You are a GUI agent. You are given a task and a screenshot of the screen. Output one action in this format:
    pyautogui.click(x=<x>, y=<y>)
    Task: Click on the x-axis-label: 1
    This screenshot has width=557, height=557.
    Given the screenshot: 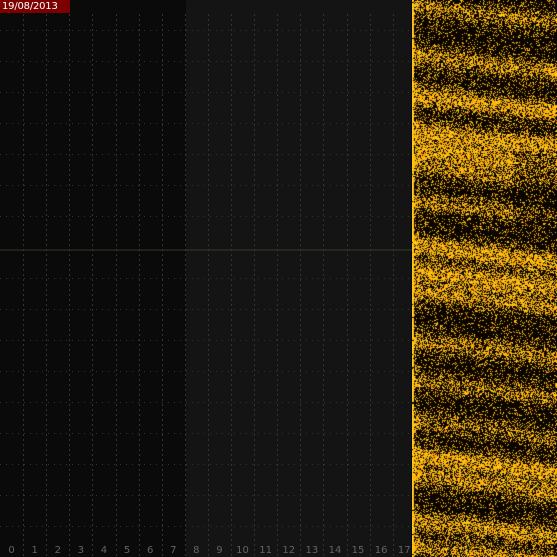 What is the action you would take?
    pyautogui.click(x=34, y=550)
    